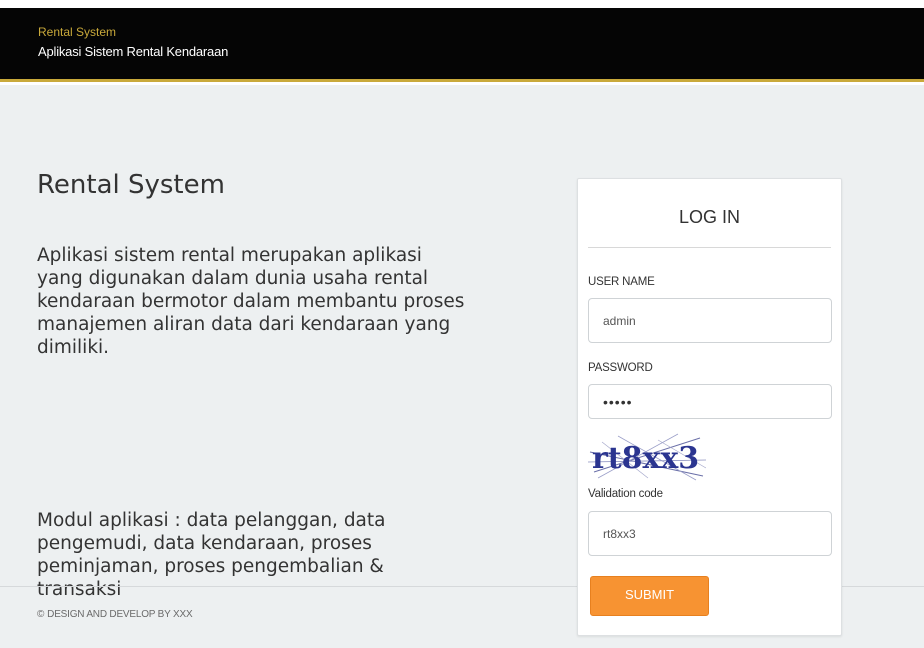 Image resolution: width=924 pixels, height=648 pixels. I want to click on captcha-text: rt8xx3, so click(645, 458).